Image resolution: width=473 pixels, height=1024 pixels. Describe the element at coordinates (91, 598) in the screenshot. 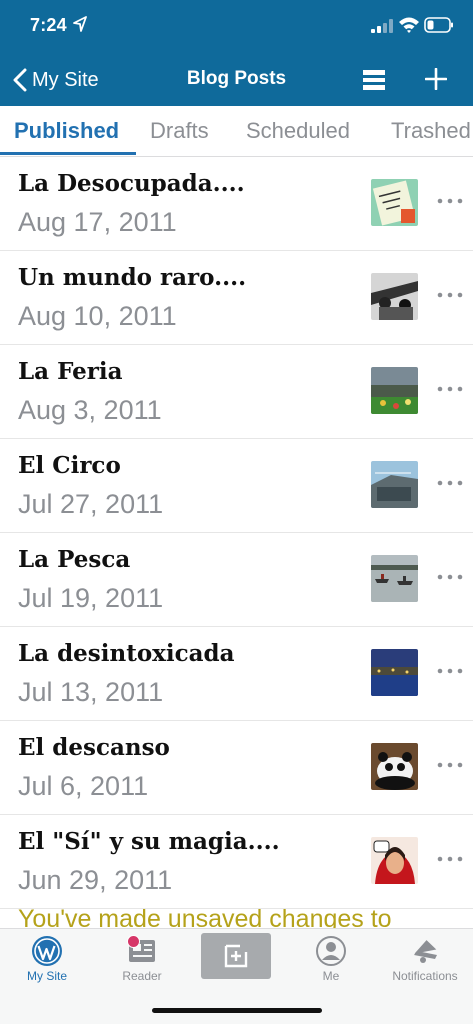

I see `post-date: Jul 19, 2011` at that location.